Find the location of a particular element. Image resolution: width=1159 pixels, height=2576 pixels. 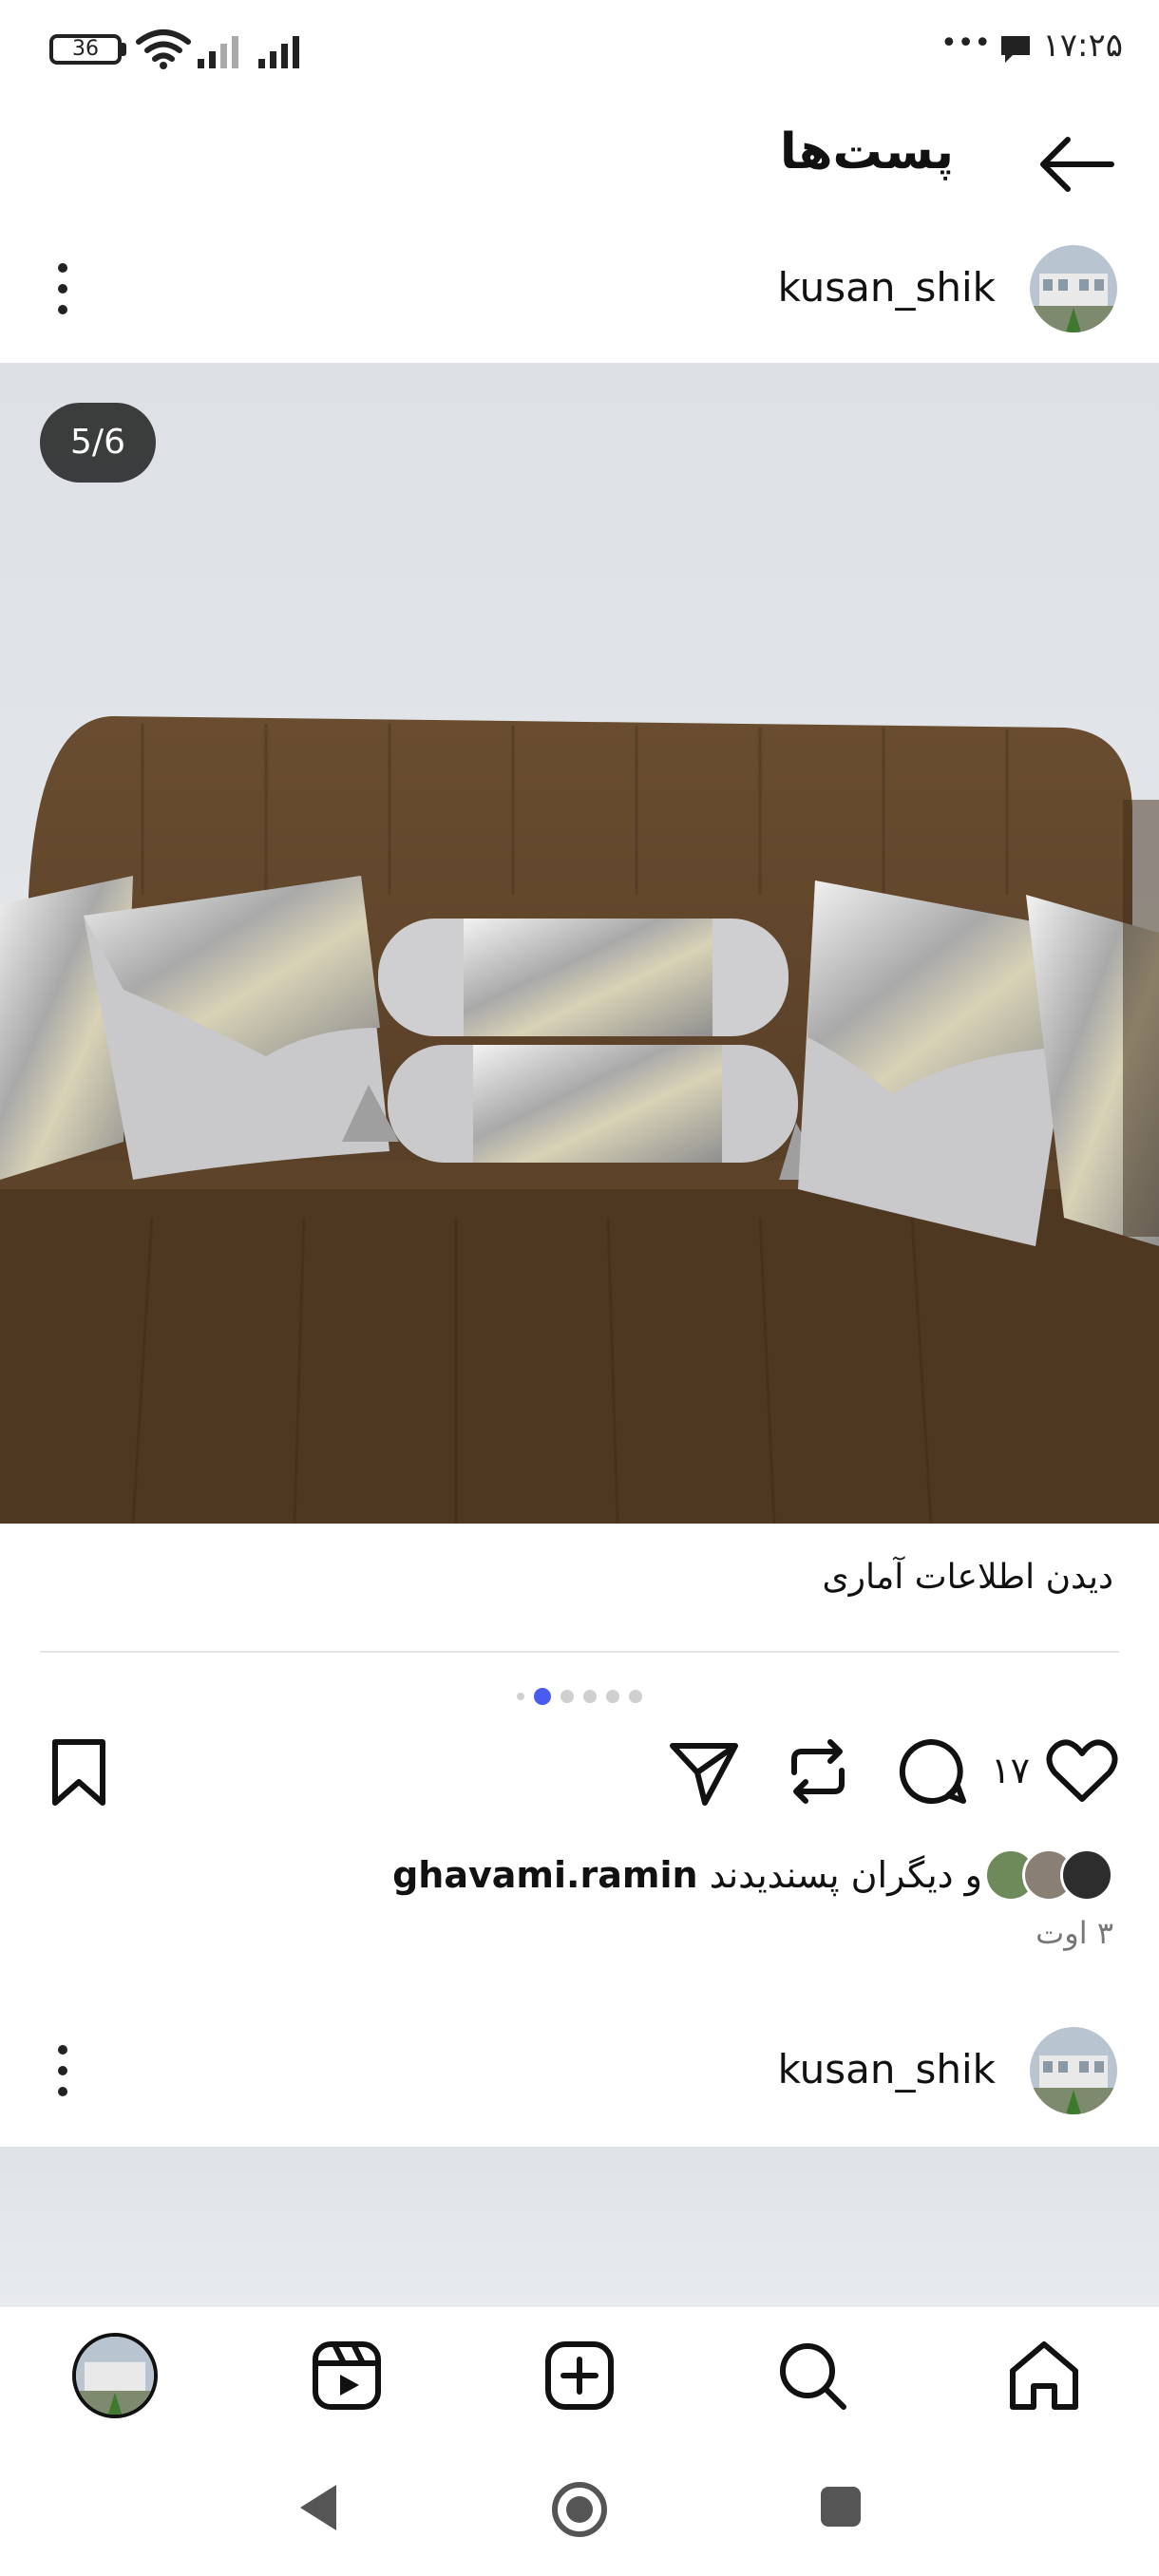

bottom-nav is located at coordinates (579, 2374).